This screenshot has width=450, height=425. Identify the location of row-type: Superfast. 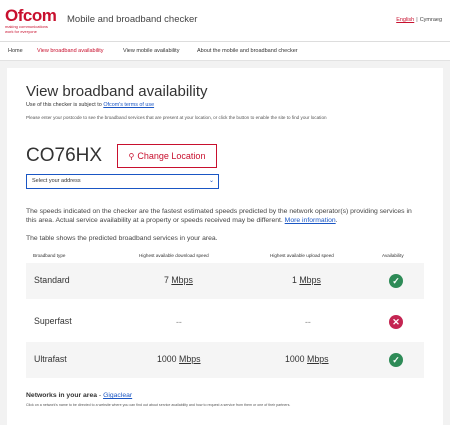
(53, 321).